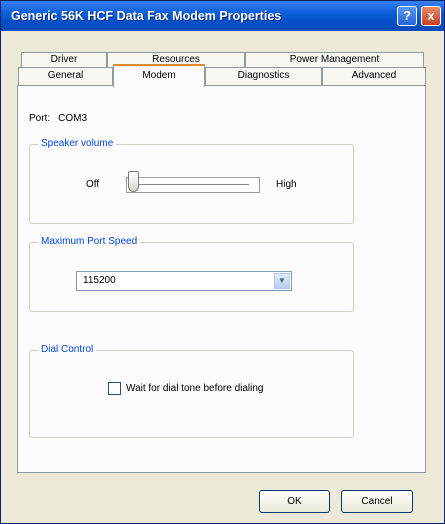 The height and width of the screenshot is (524, 445). I want to click on port-speed-select: 115200 ▼, so click(184, 281).